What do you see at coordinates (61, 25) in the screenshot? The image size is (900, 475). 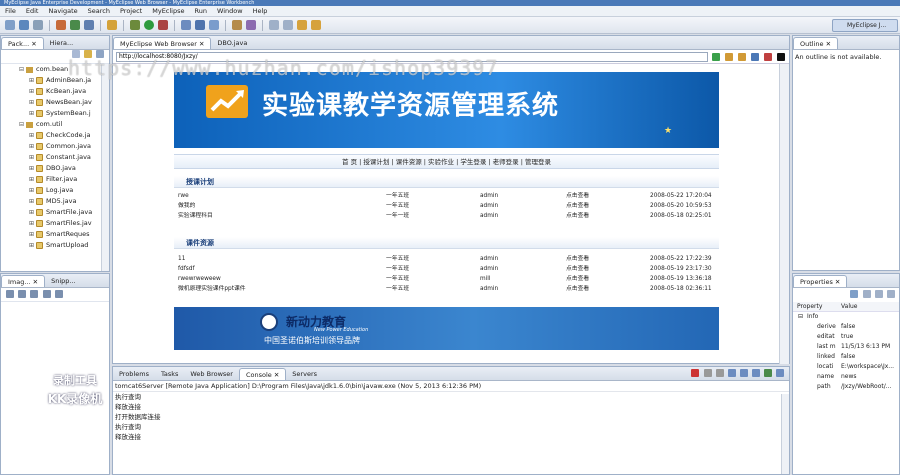 I see `deploy-icon` at bounding box center [61, 25].